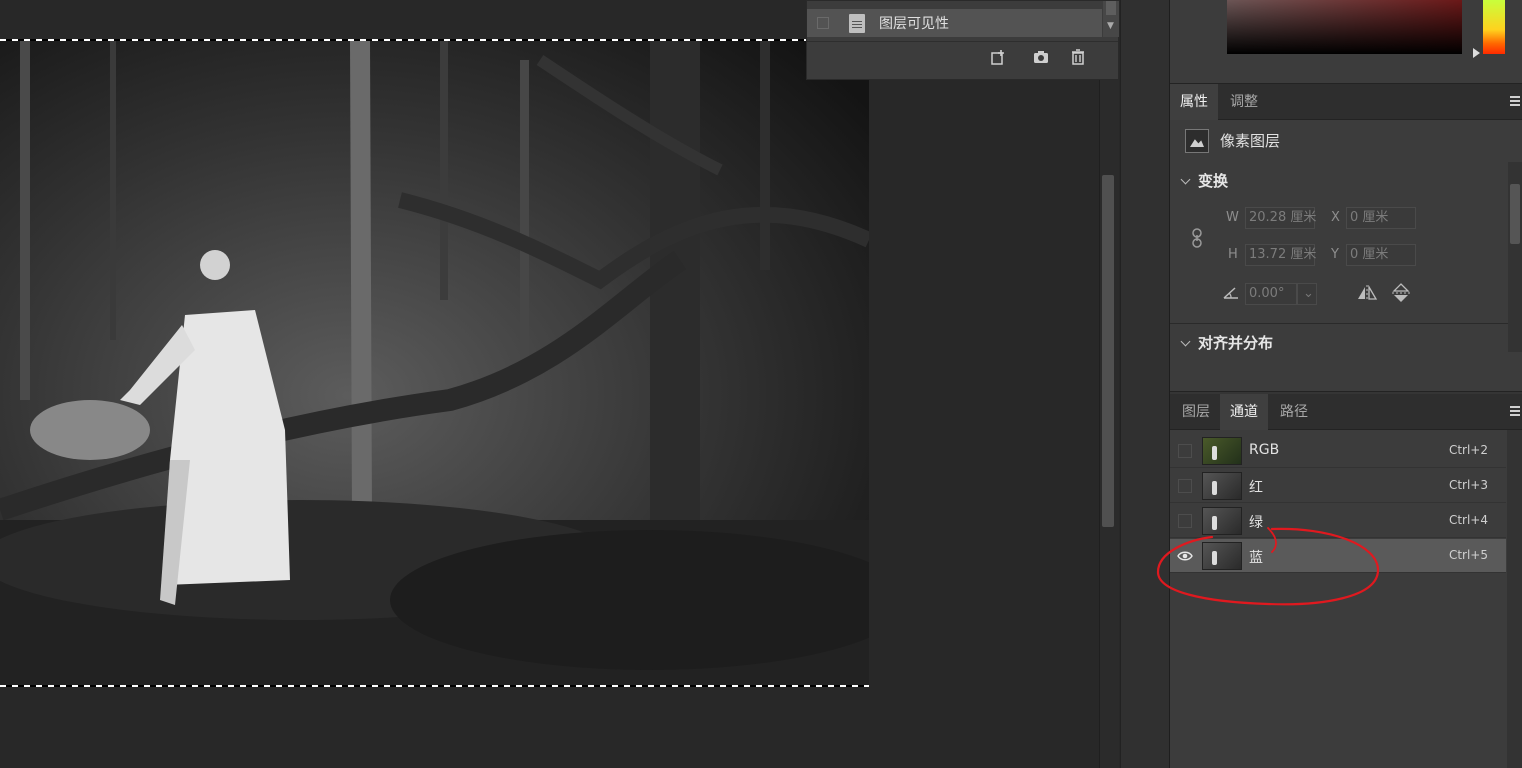 The height and width of the screenshot is (768, 1522). What do you see at coordinates (1244, 102) in the screenshot?
I see `tab-adjustments: 调整` at bounding box center [1244, 102].